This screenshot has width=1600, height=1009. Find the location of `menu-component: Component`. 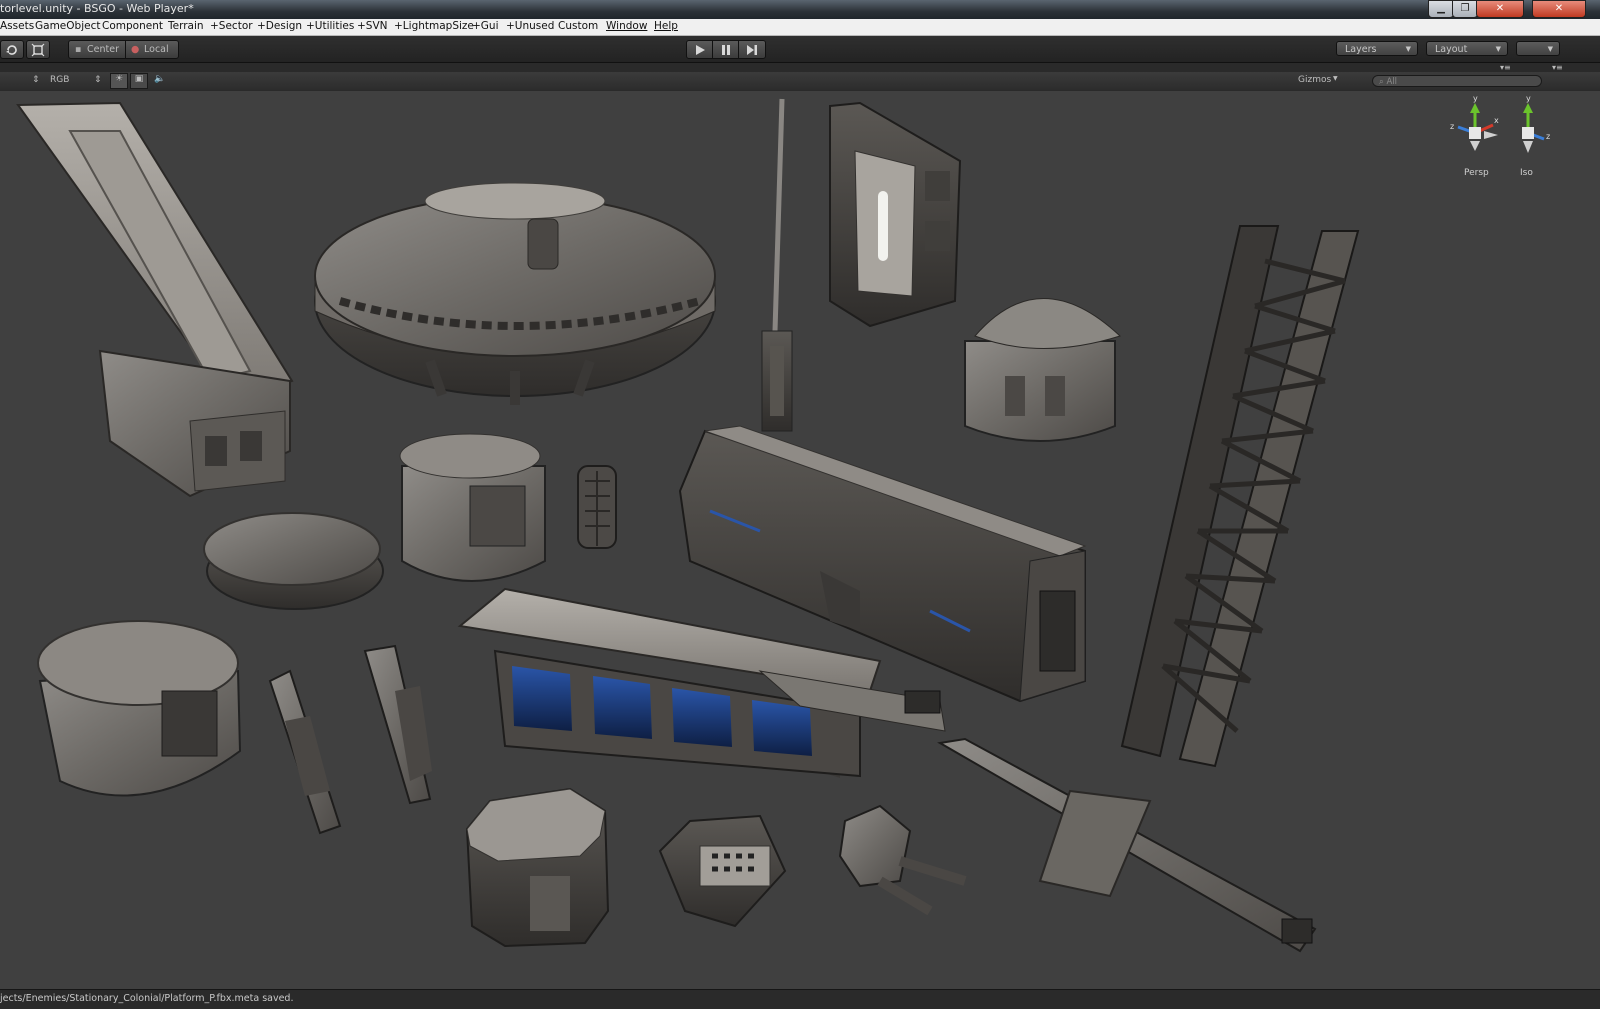

menu-component: Component is located at coordinates (132, 26).